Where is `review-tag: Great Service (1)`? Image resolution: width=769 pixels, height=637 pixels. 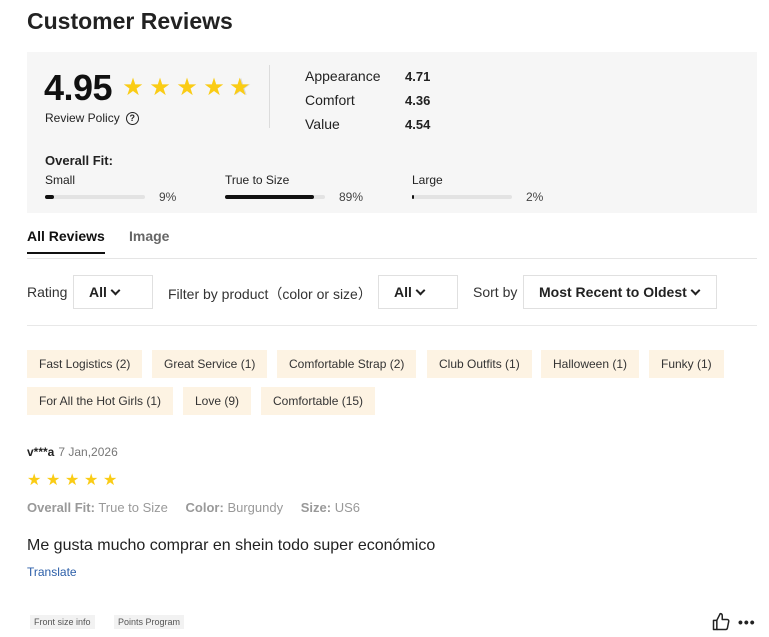
review-tag: Great Service (1) is located at coordinates (210, 364).